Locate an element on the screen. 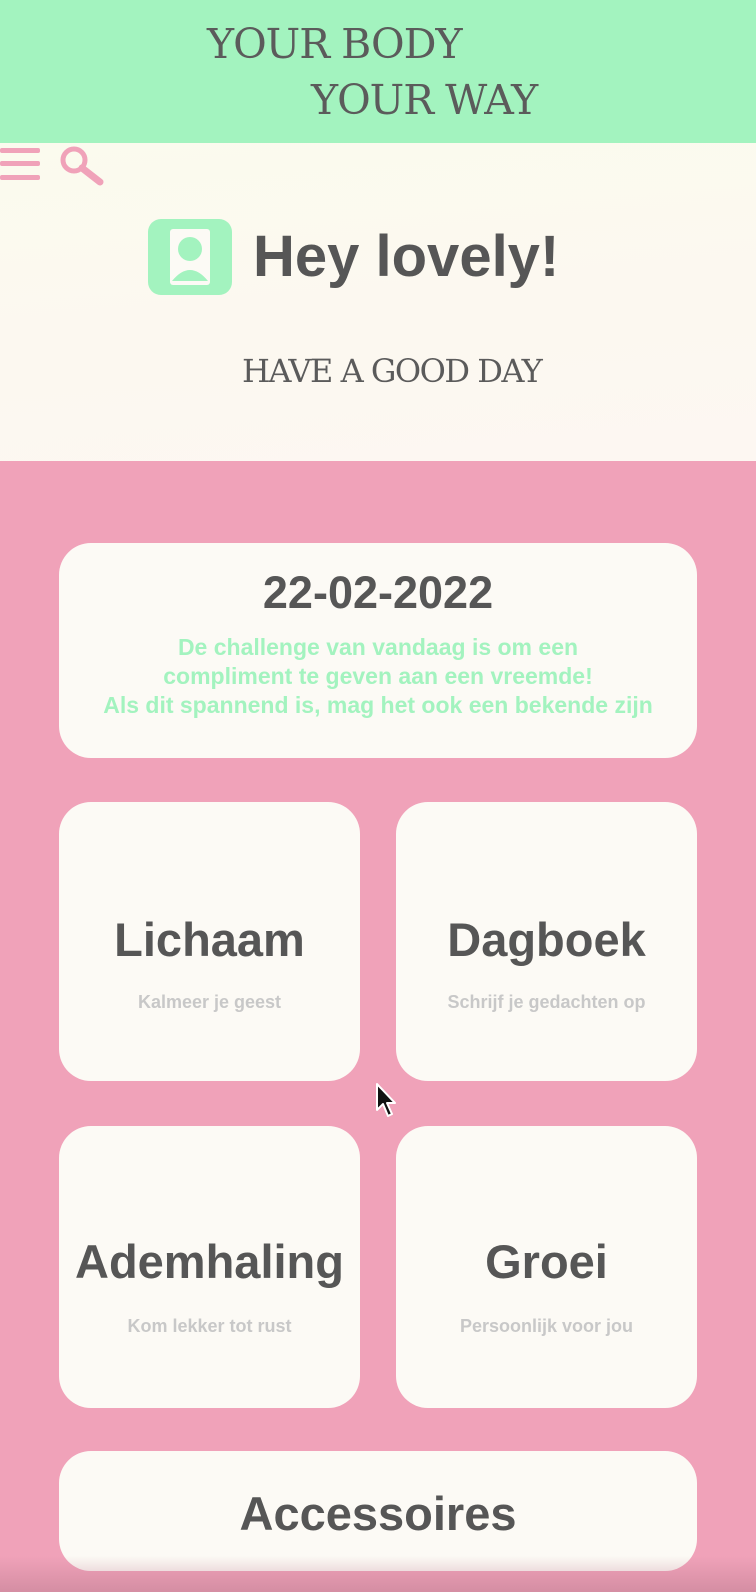  tile-title: Ademhaling is located at coordinates (209, 1261).